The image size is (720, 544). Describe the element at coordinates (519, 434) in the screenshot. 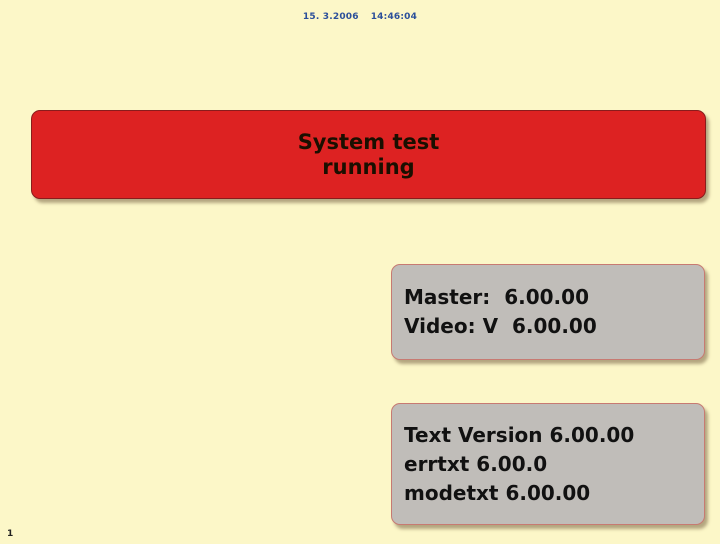

I see `text-version: Text Version 6.00.00` at that location.